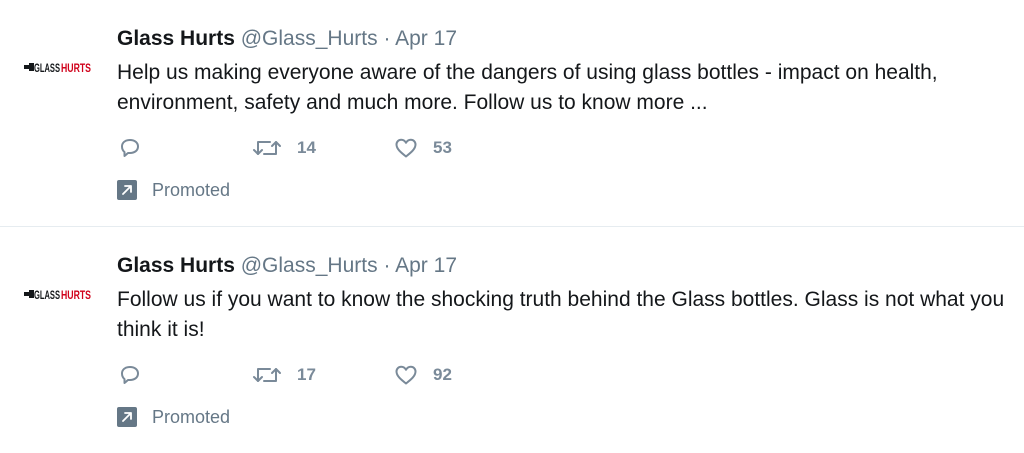 This screenshot has height=453, width=1024. What do you see at coordinates (442, 374) in the screenshot?
I see `like-count: 92` at bounding box center [442, 374].